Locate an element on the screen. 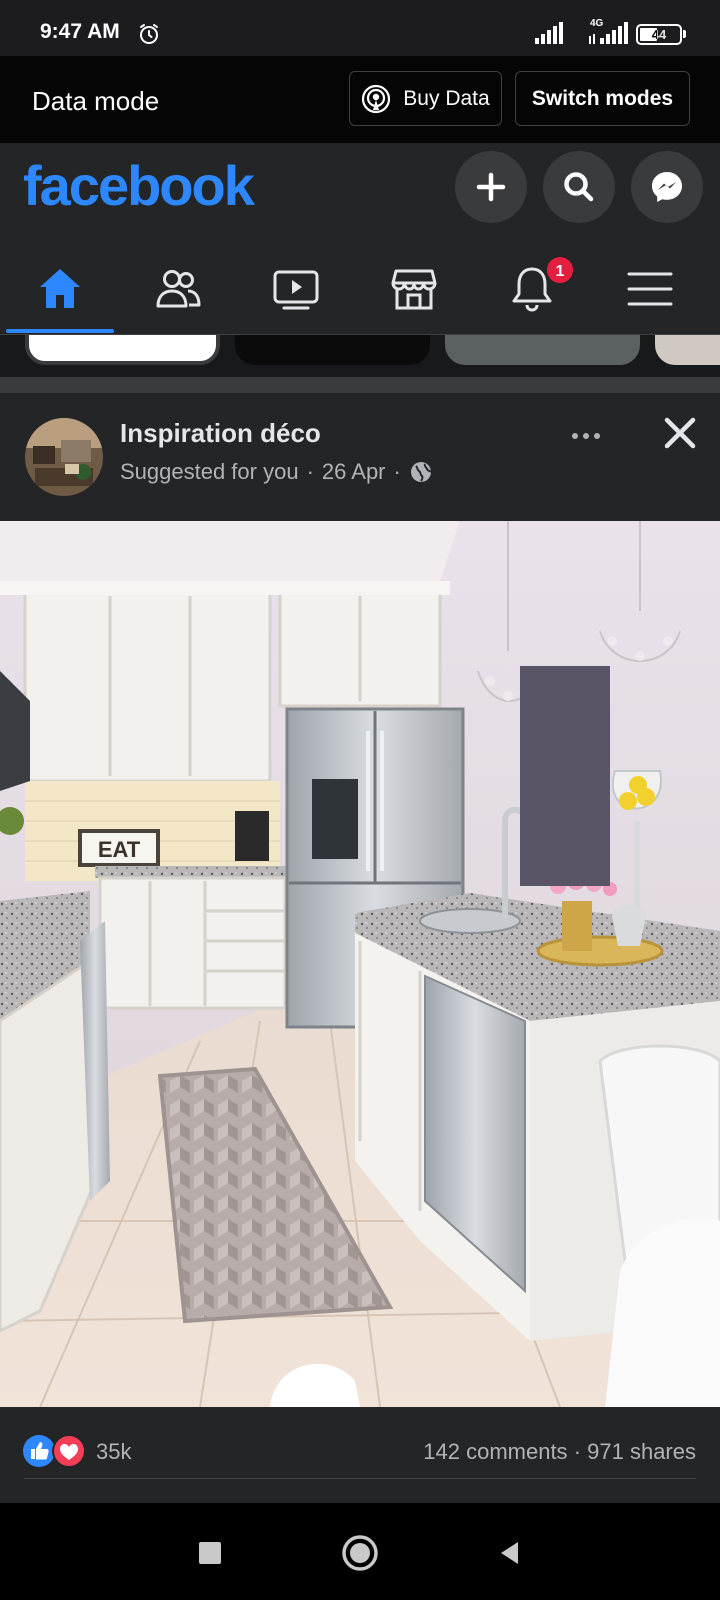 This screenshot has width=720, height=1600. friends-icon is located at coordinates (178, 289).